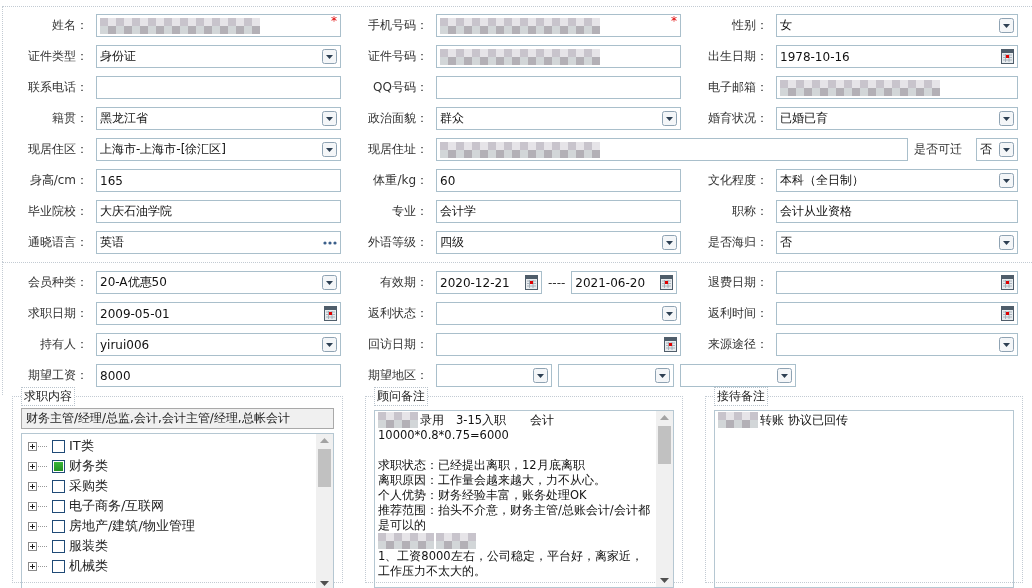  What do you see at coordinates (88, 546) in the screenshot?
I see `tree-item: 服装类` at bounding box center [88, 546].